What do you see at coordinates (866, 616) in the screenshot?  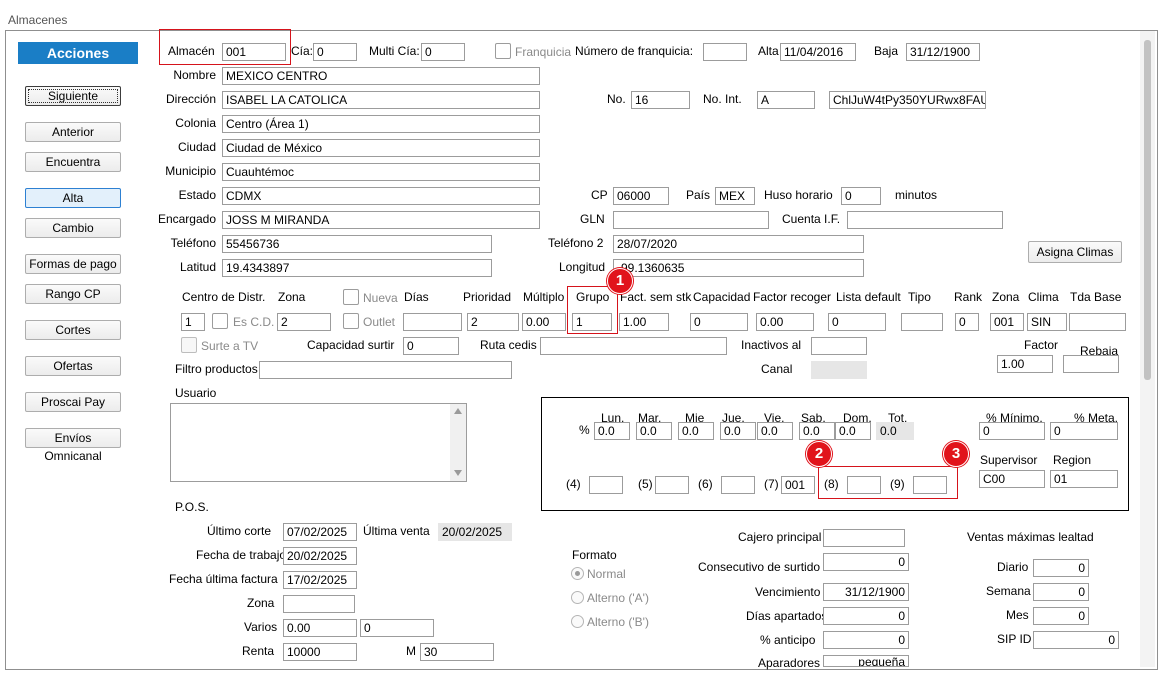 I see `dias-apartados-input: 0` at bounding box center [866, 616].